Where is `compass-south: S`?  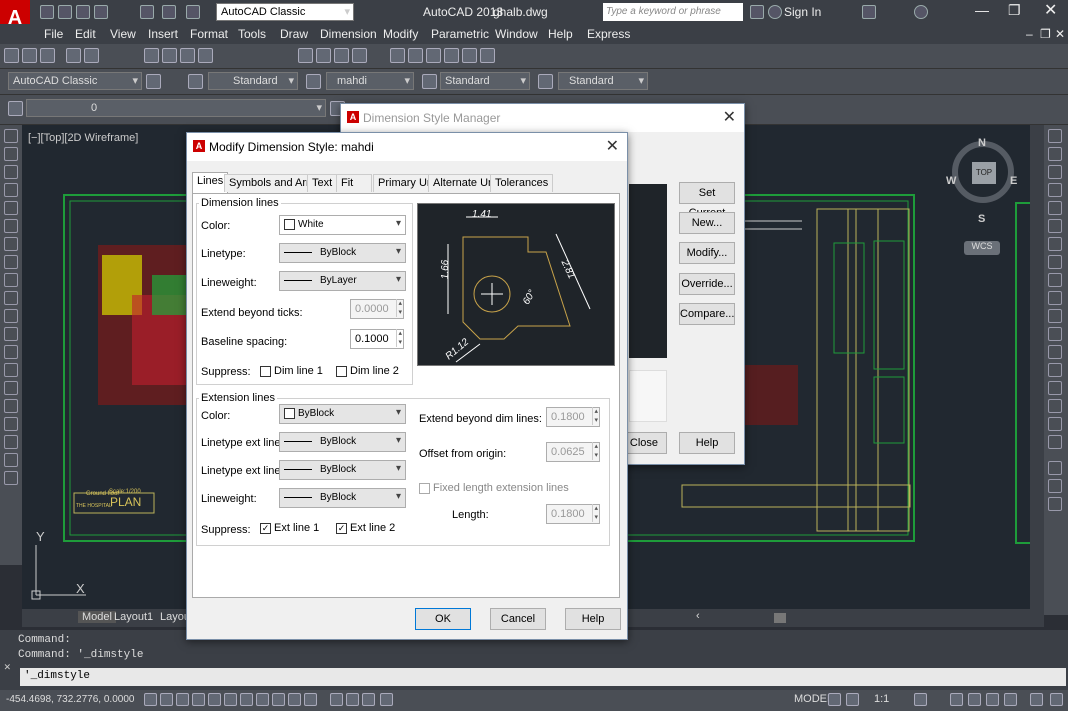
compass-south: S is located at coordinates (981, 219).